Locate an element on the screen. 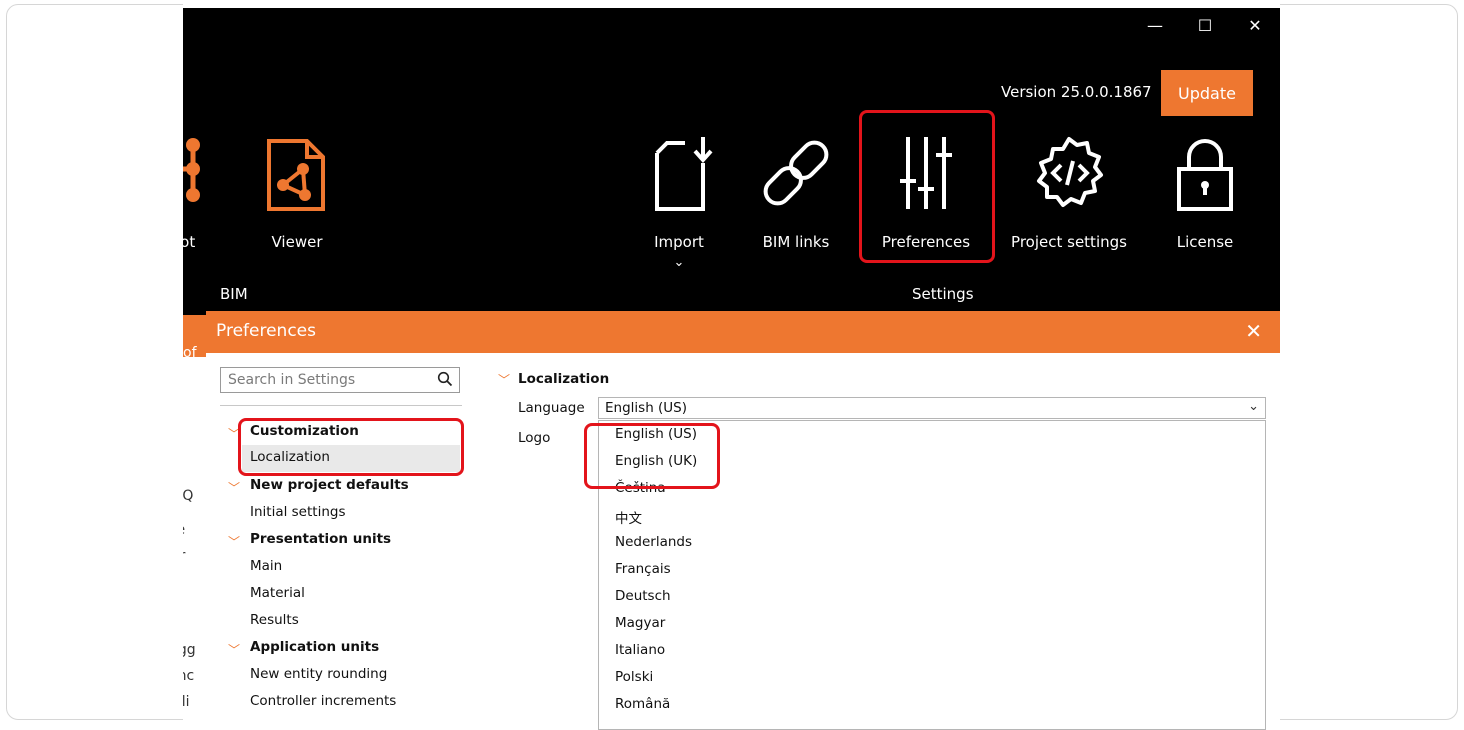  tool-label-bim-links: BIM links is located at coordinates (796, 242).